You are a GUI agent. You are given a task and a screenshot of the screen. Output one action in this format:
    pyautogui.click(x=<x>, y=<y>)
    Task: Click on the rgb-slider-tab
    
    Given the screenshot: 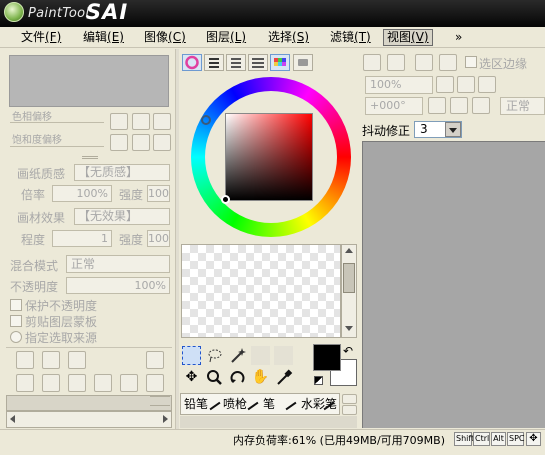 What is the action you would take?
    pyautogui.click(x=214, y=62)
    